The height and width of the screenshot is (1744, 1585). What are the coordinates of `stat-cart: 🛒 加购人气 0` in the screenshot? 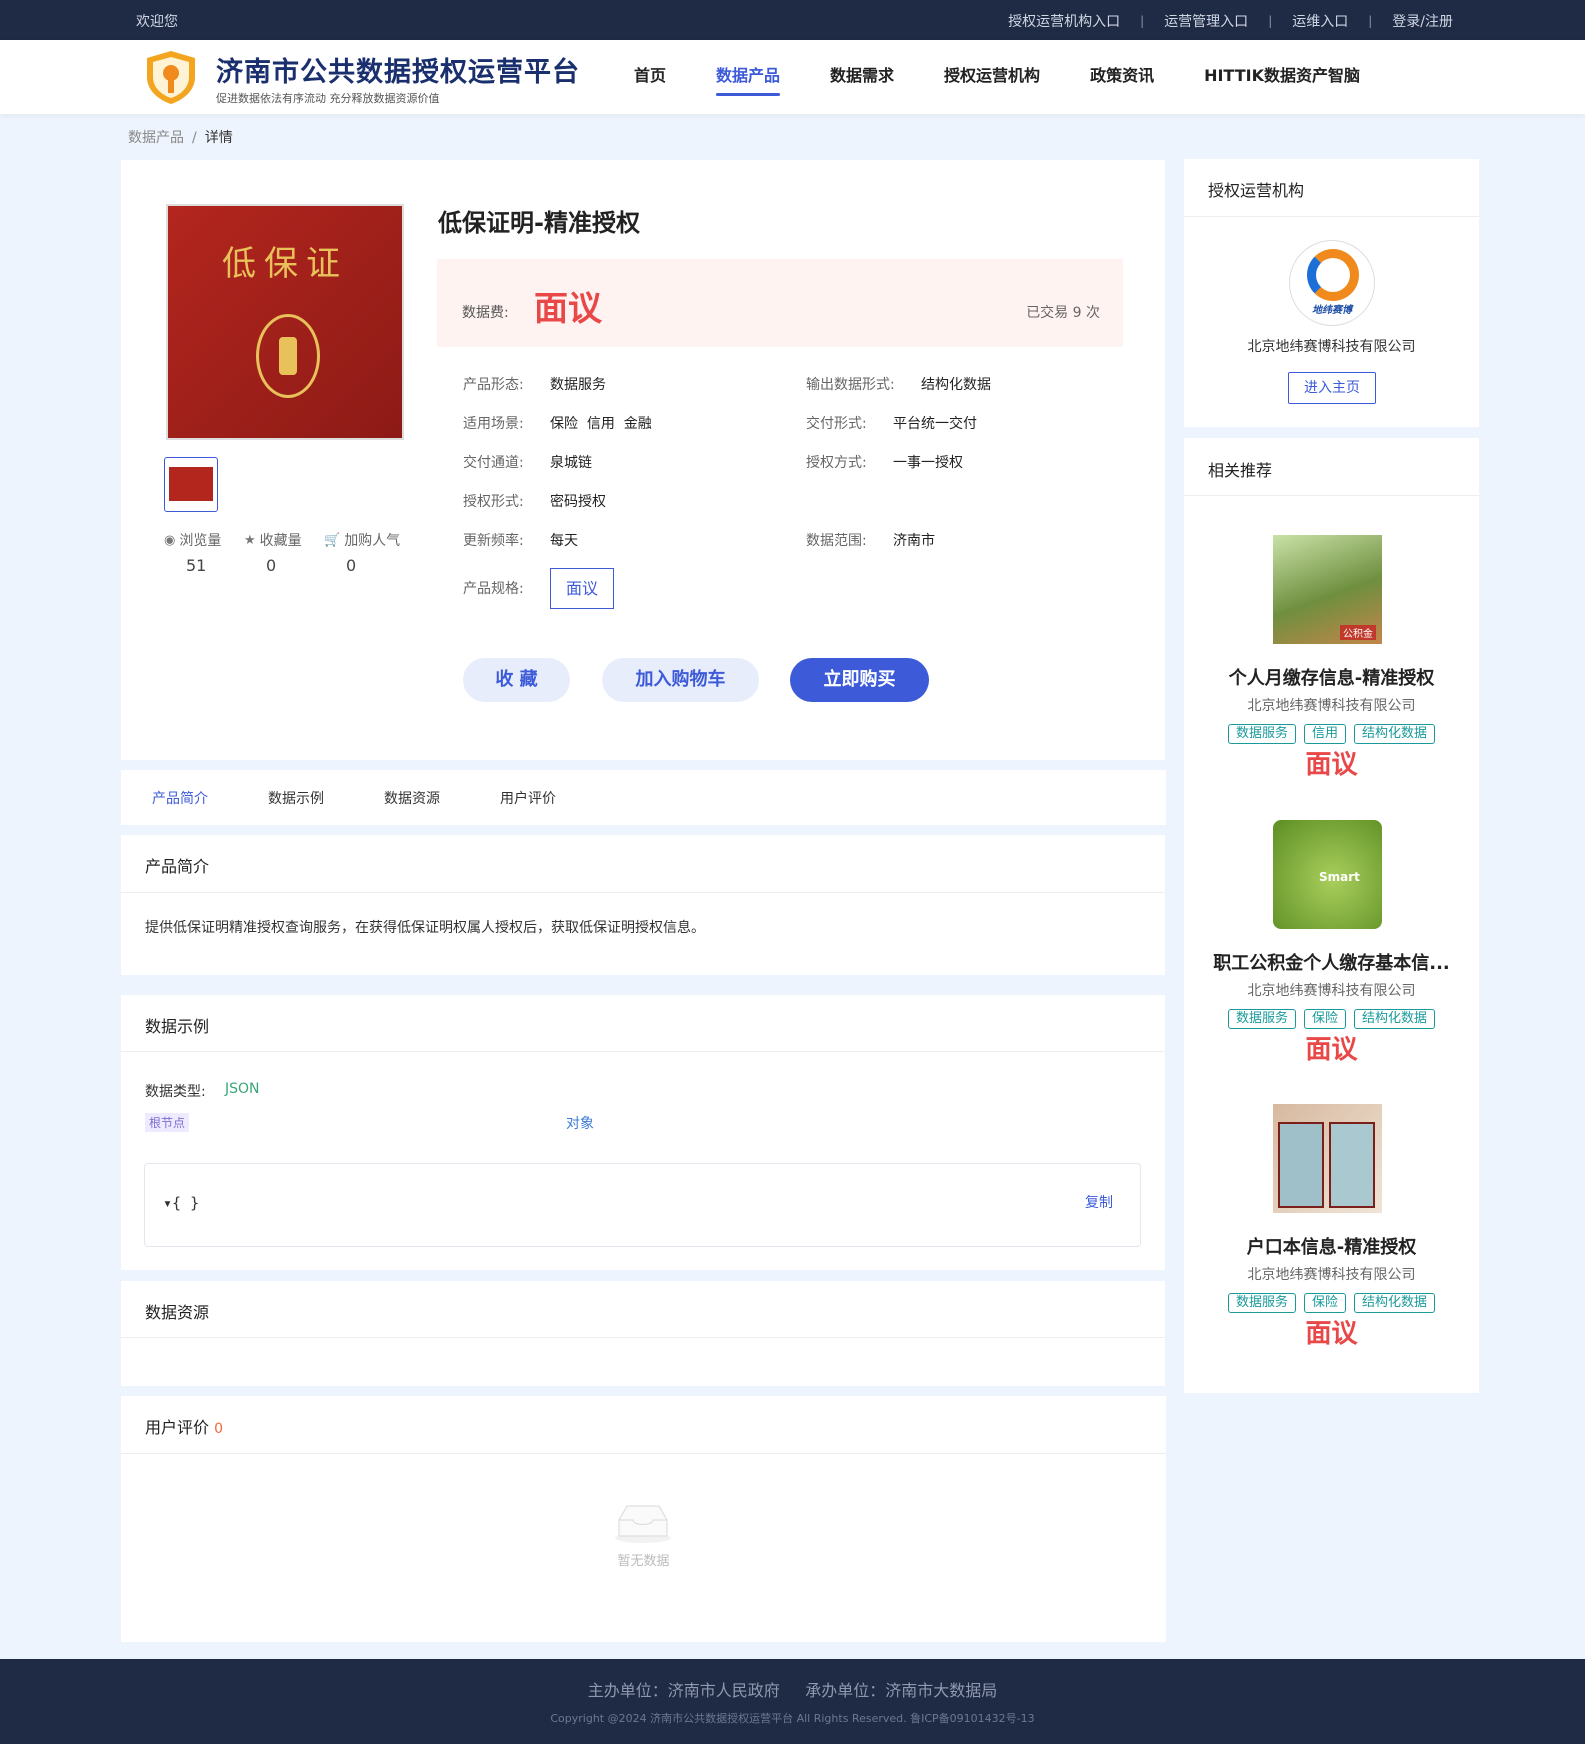 It's located at (362, 554).